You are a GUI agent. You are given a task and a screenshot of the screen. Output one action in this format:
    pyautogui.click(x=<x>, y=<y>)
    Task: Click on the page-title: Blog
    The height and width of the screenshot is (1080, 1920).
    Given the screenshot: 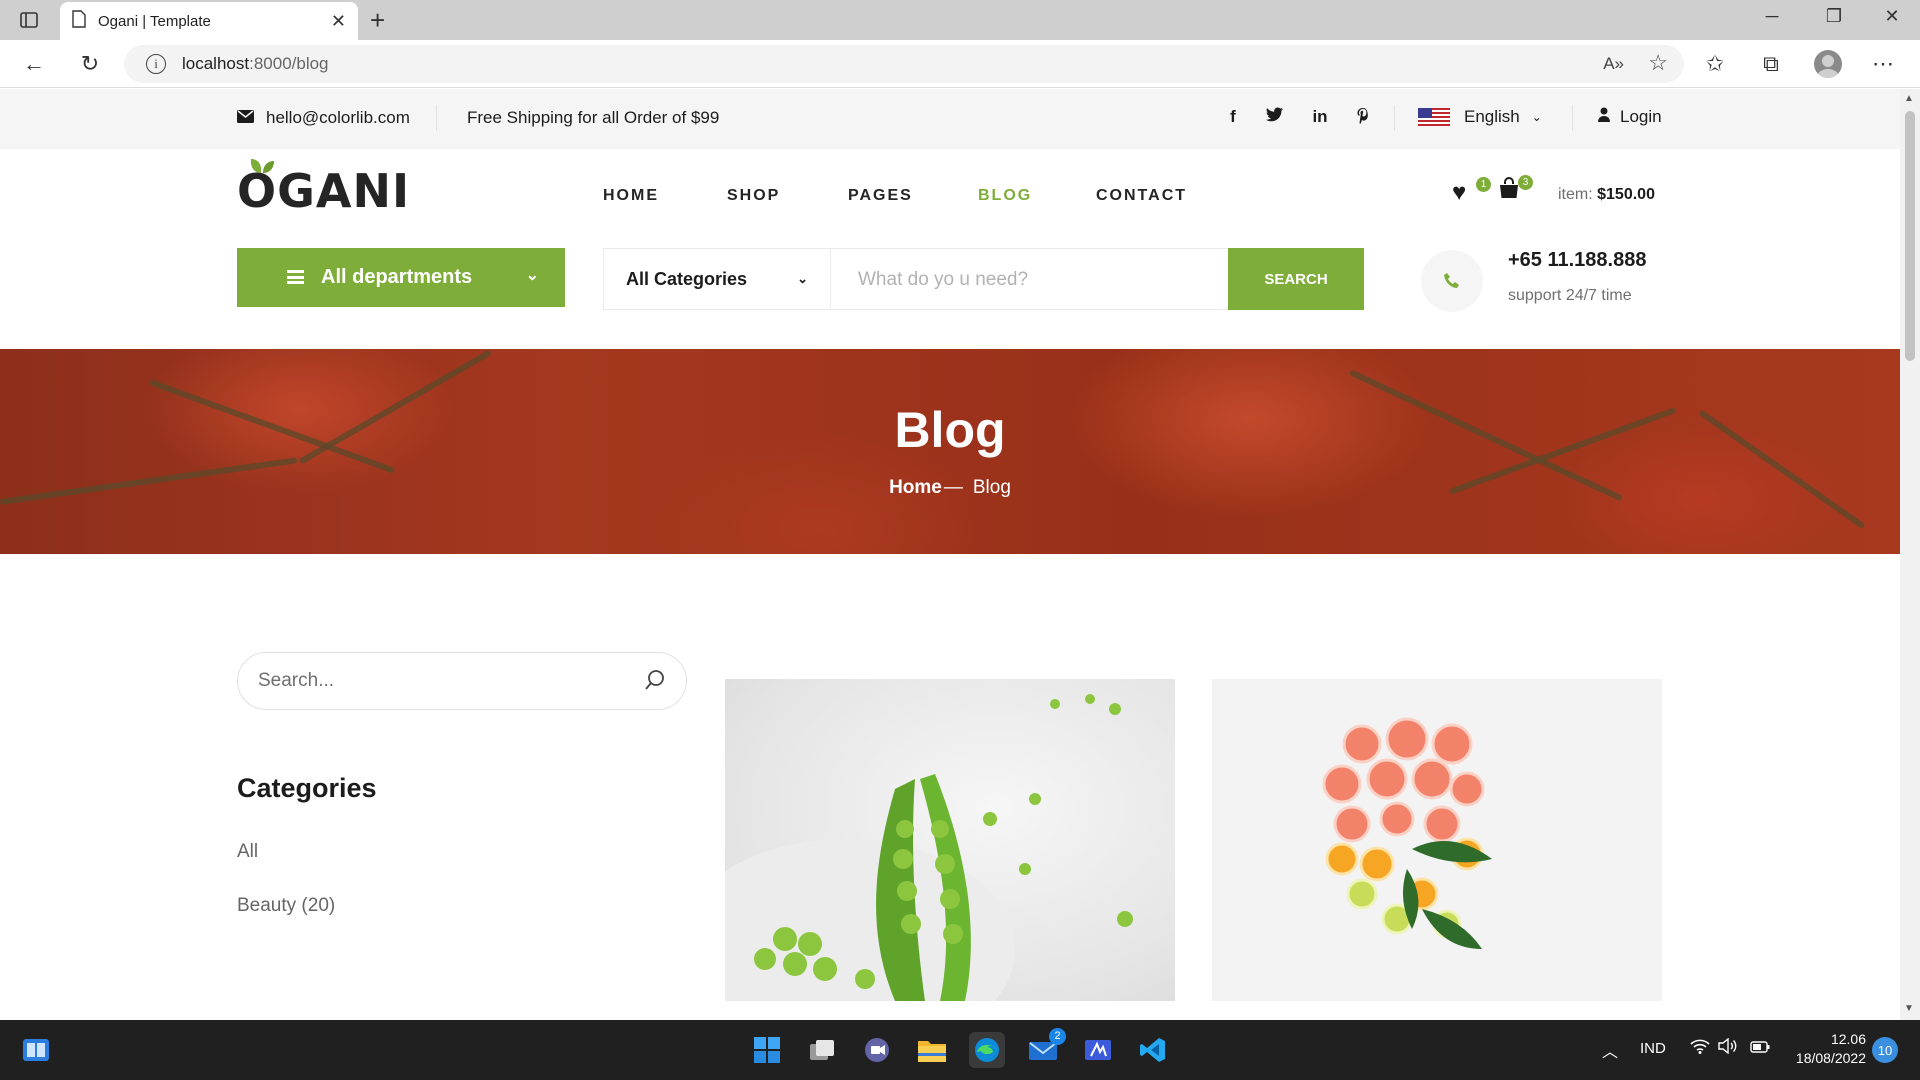 What is the action you would take?
    pyautogui.click(x=950, y=430)
    